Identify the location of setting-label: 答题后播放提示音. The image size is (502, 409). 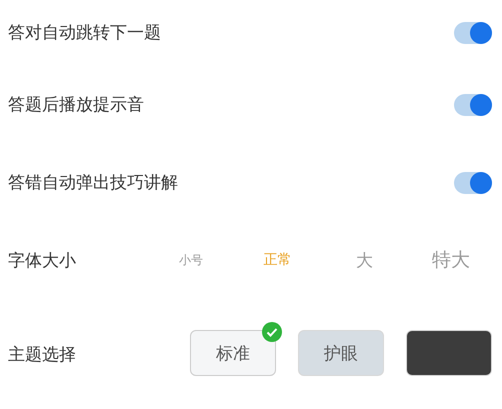
(76, 105).